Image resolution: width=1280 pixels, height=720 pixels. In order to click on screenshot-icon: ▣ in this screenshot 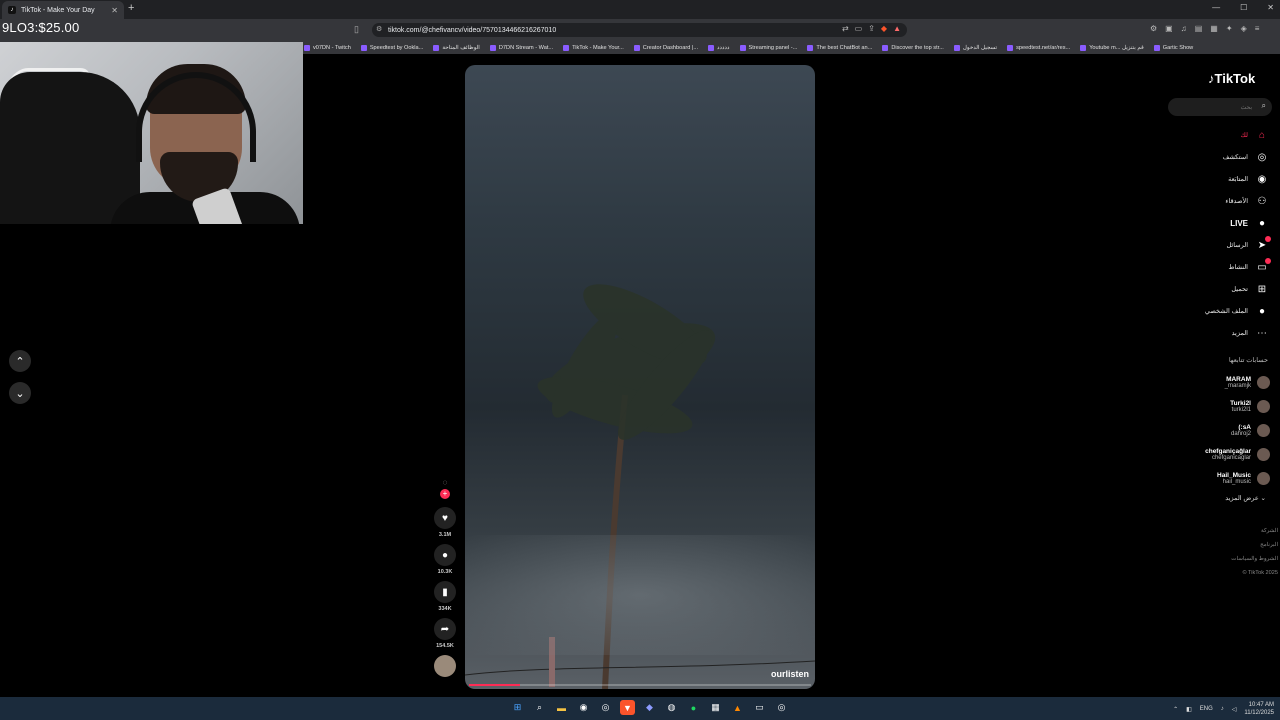, I will do `click(1169, 28)`.